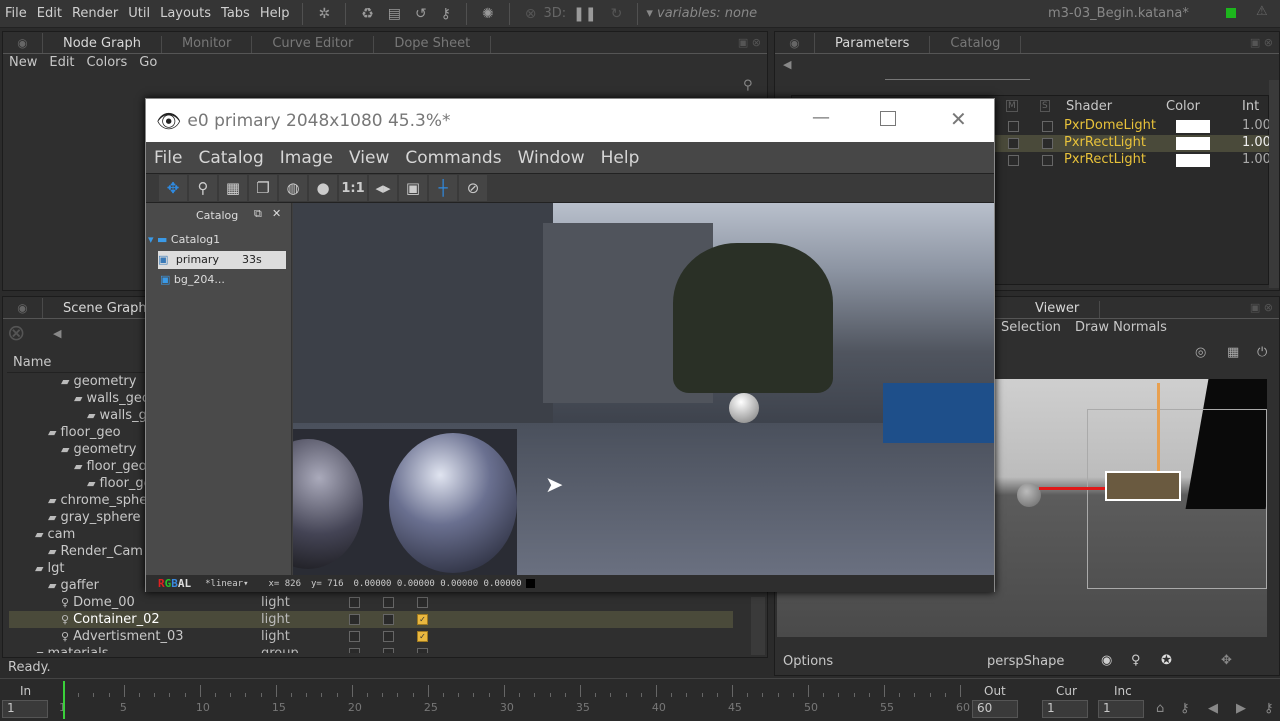  Describe the element at coordinates (873, 44) in the screenshot. I see `tab-parameters: Parameters` at that location.